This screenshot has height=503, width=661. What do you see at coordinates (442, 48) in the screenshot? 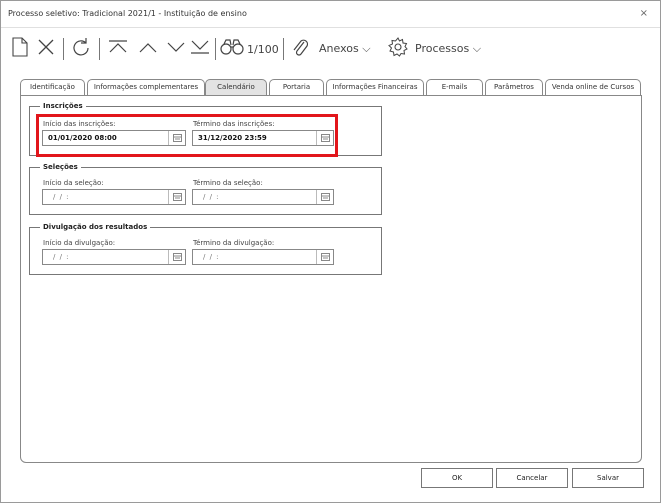
I see `processos-label: Processos` at bounding box center [442, 48].